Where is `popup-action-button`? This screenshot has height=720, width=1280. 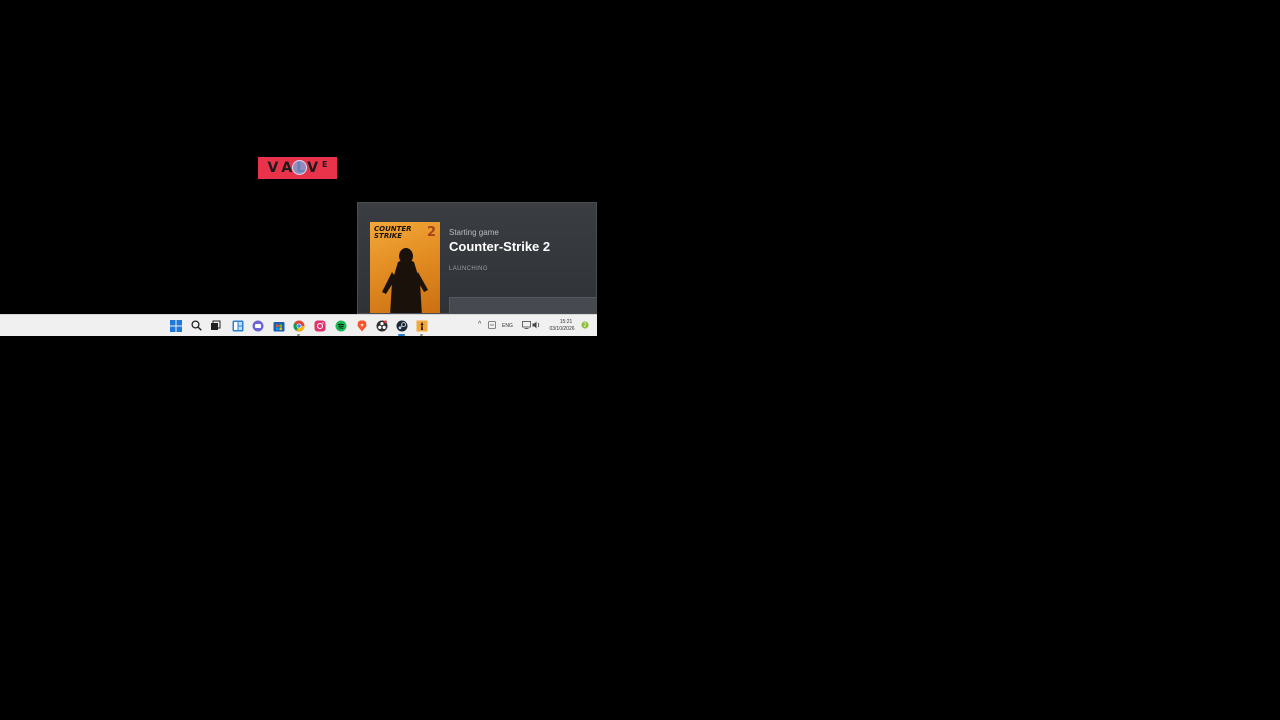
popup-action-button is located at coordinates (522, 305).